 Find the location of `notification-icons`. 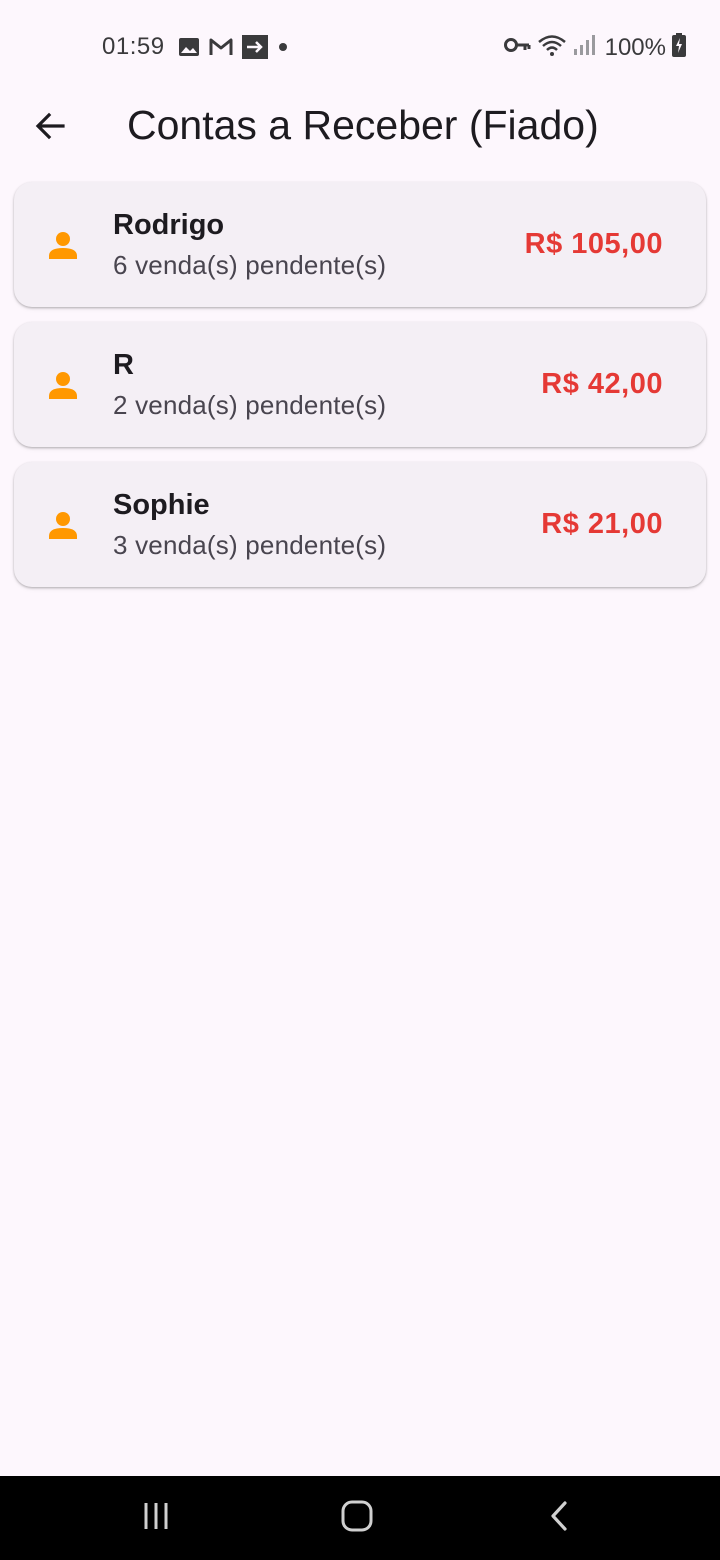

notification-icons is located at coordinates (234, 49).